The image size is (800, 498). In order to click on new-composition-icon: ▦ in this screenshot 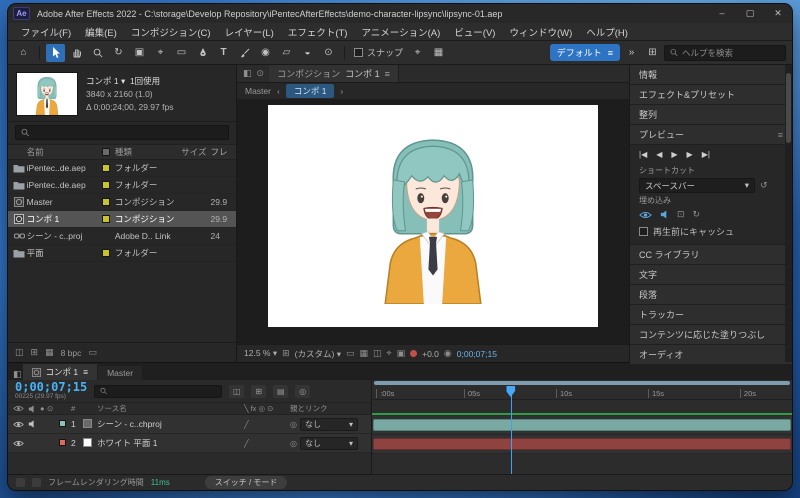, I will do `click(49, 352)`.